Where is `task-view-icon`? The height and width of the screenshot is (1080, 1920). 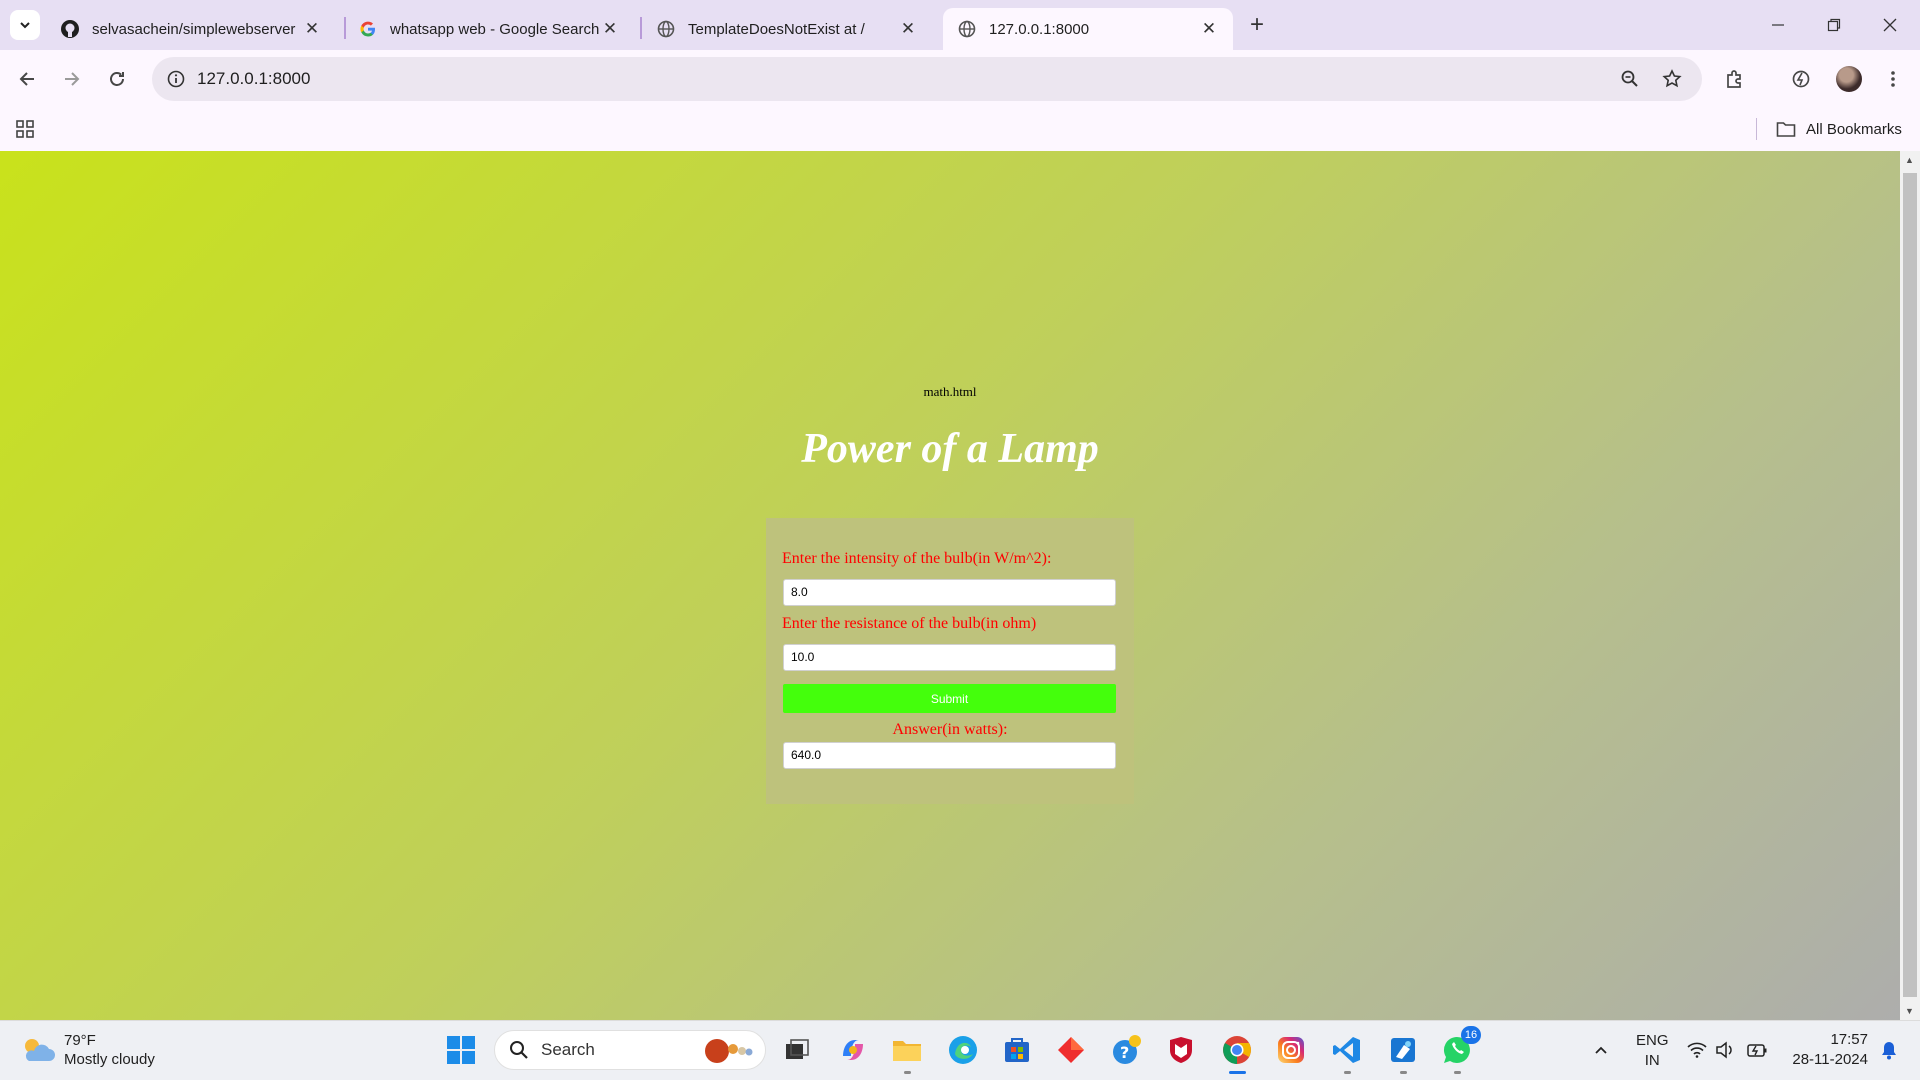 task-view-icon is located at coordinates (797, 1049).